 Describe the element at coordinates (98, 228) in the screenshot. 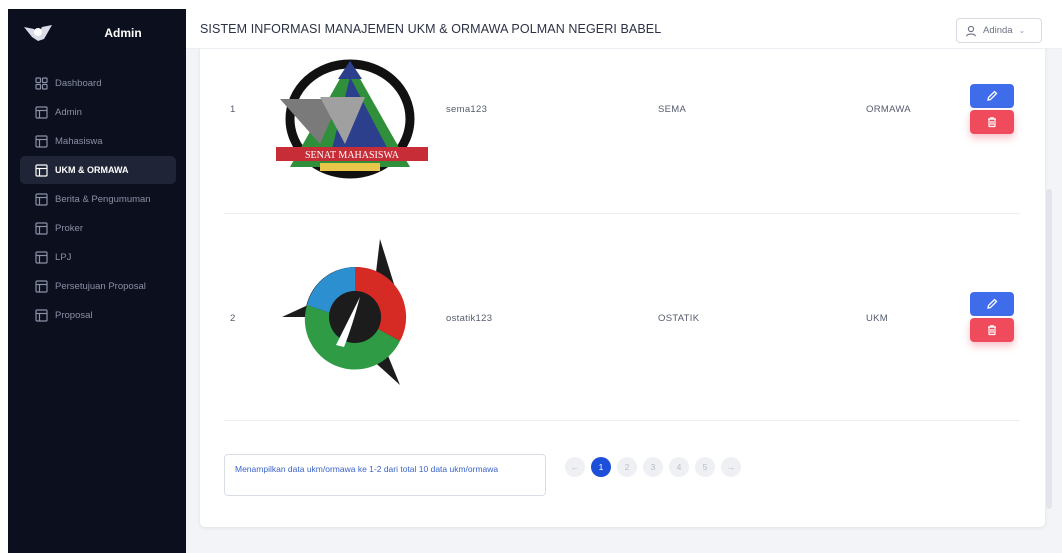

I see `sidebar-item-proker: Proker` at that location.